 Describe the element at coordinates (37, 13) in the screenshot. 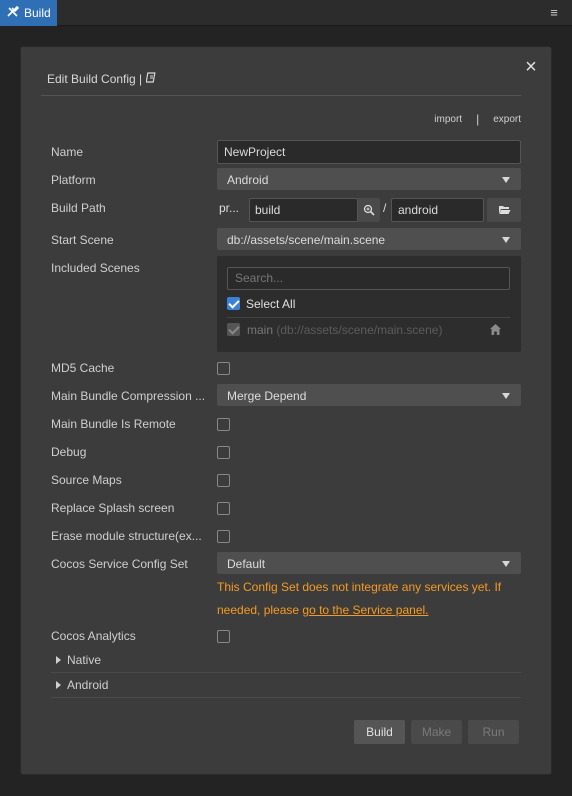

I see `tab-label: Build` at that location.